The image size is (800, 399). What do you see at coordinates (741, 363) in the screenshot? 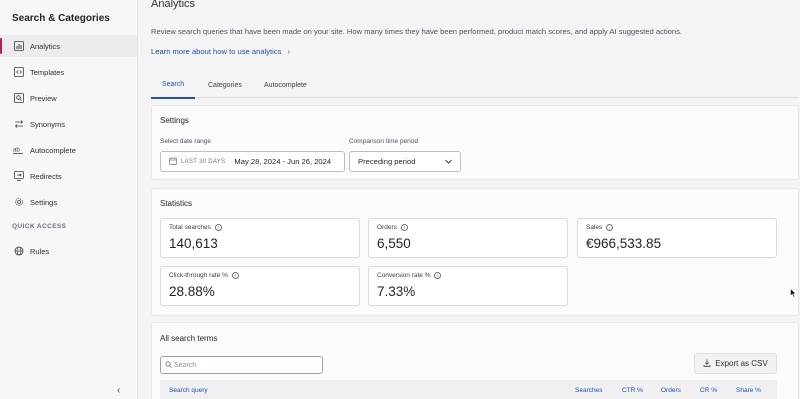
I see `export-csv-label: Export as CSV` at bounding box center [741, 363].